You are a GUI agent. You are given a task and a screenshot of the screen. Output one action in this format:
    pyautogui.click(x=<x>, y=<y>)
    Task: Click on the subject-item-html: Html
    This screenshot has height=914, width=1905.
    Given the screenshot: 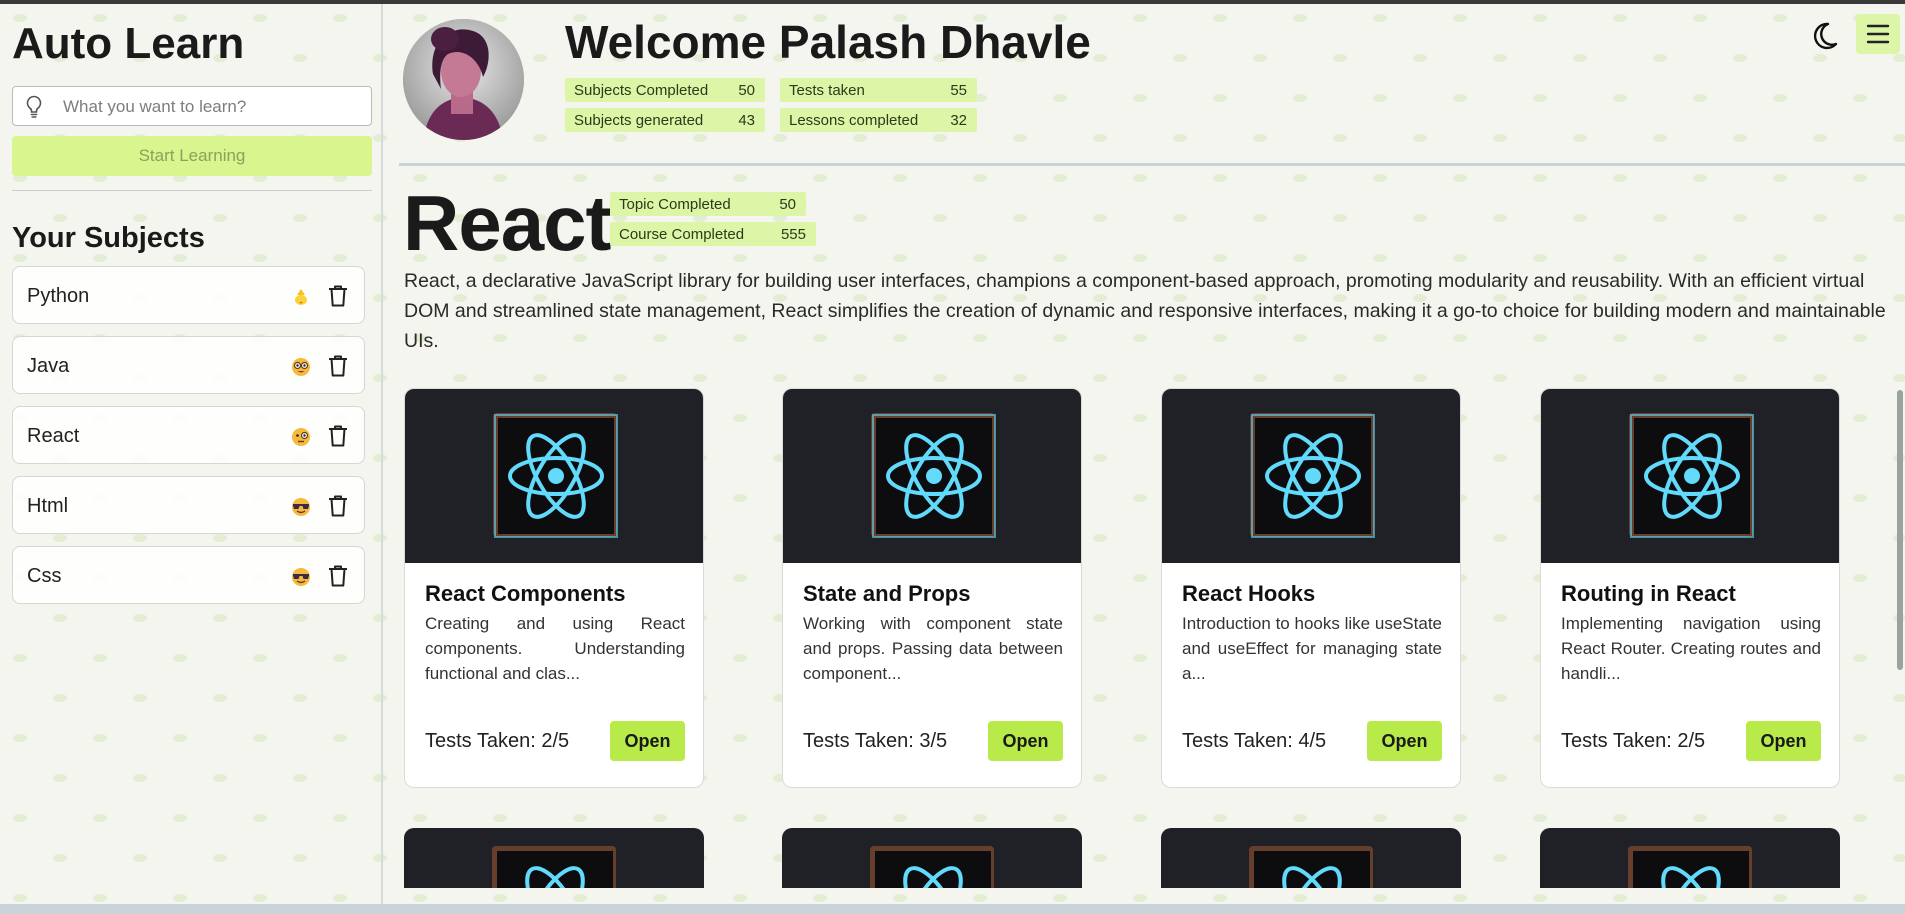 What is the action you would take?
    pyautogui.click(x=188, y=505)
    